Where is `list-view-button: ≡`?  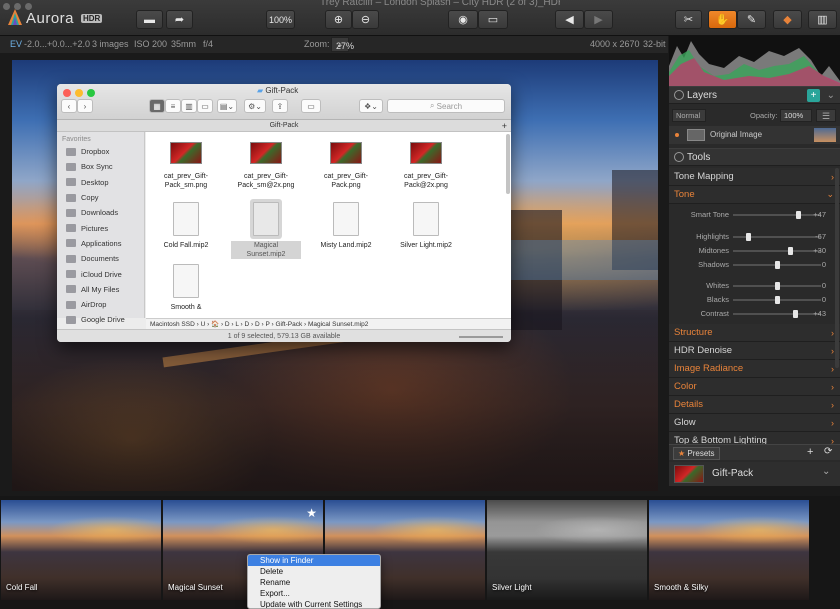 list-view-button: ≡ is located at coordinates (173, 106).